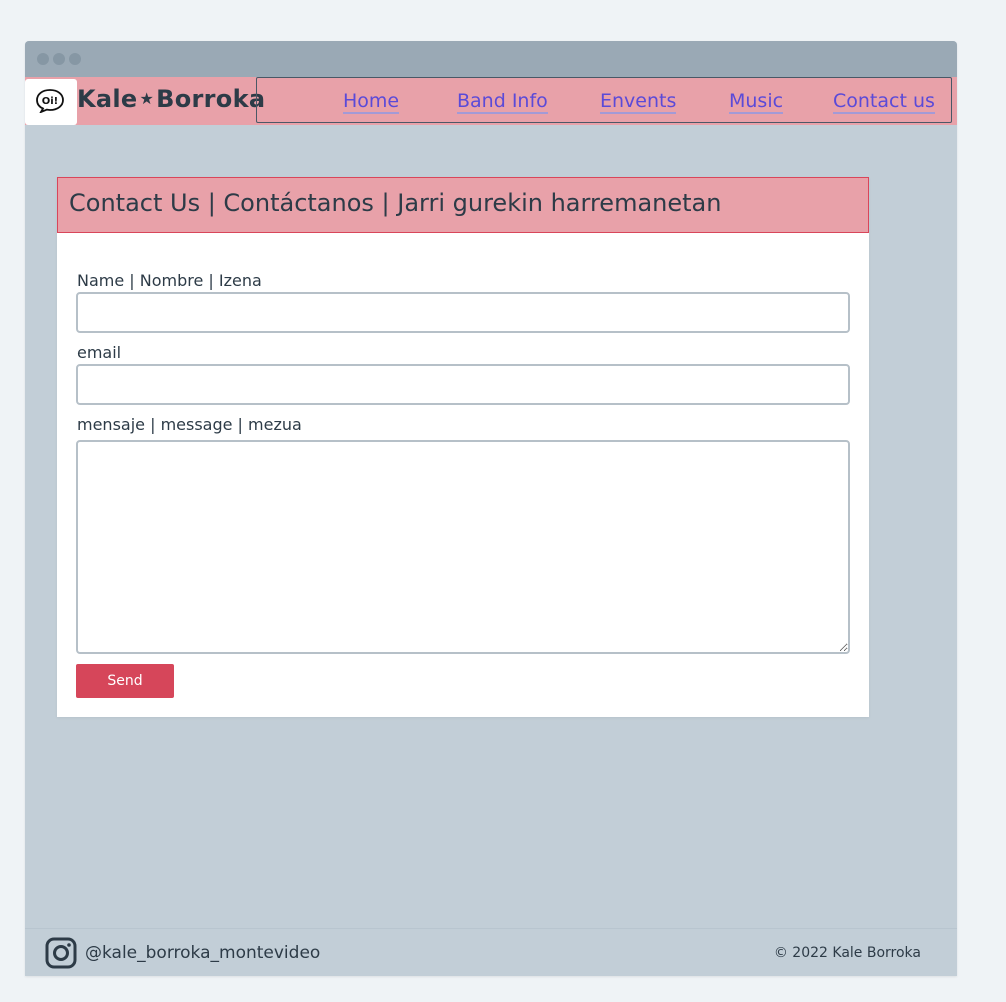 This screenshot has height=1002, width=1006. I want to click on window-minimize-dot, so click(59, 59).